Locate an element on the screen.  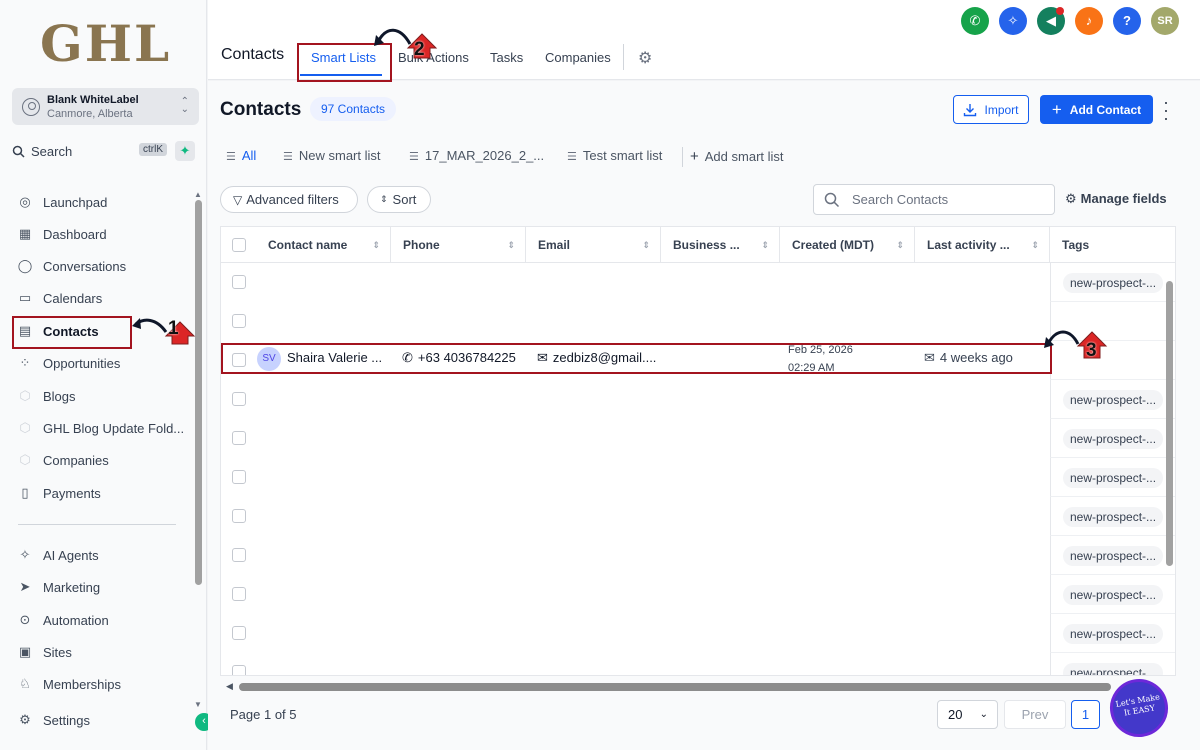
list-tab-all: ☰ All is located at coordinates (241, 155).